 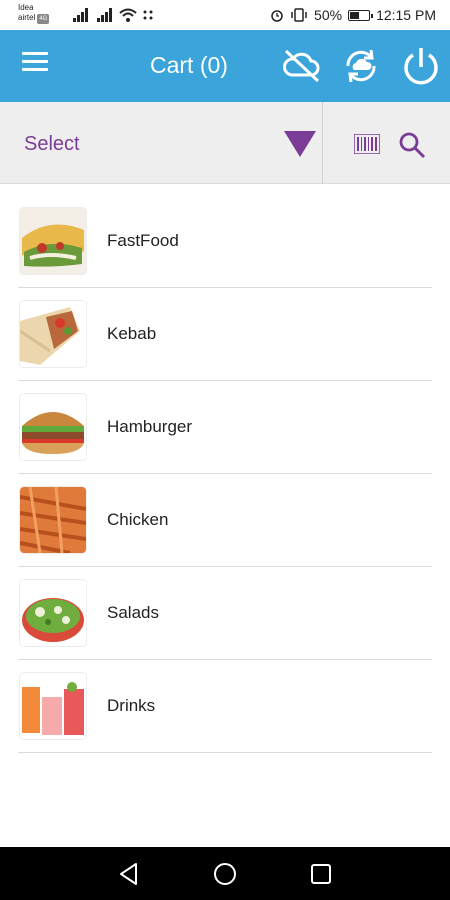 What do you see at coordinates (225, 334) in the screenshot?
I see `category-item-kebab: Kebab` at bounding box center [225, 334].